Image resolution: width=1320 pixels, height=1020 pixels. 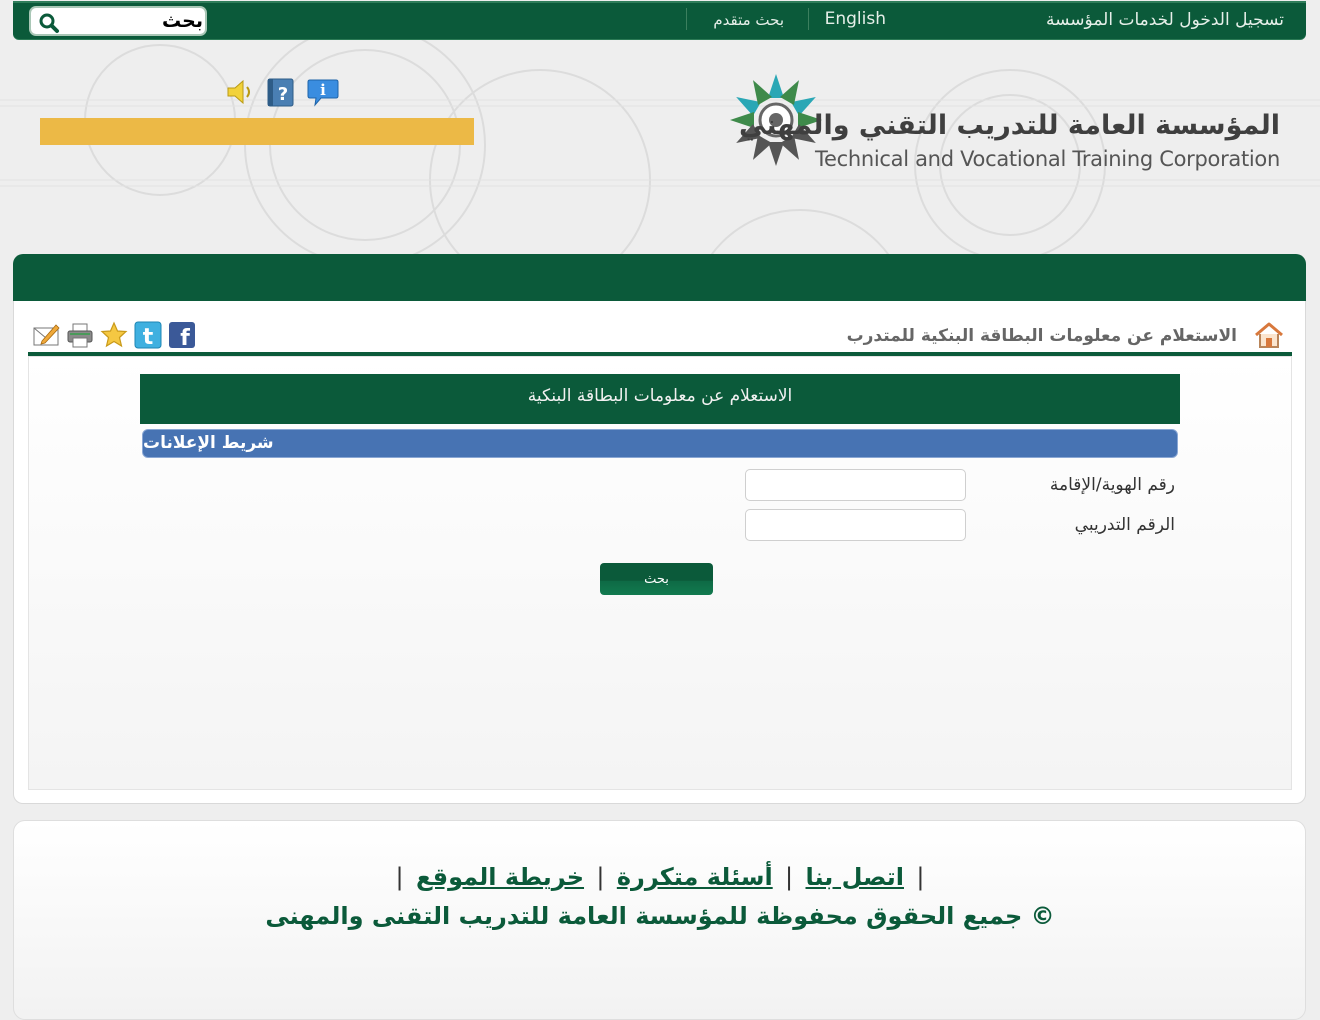 What do you see at coordinates (1165, 20) in the screenshot?
I see `institution-login-link: تسجيل الدخول لخدمات المؤسسة` at bounding box center [1165, 20].